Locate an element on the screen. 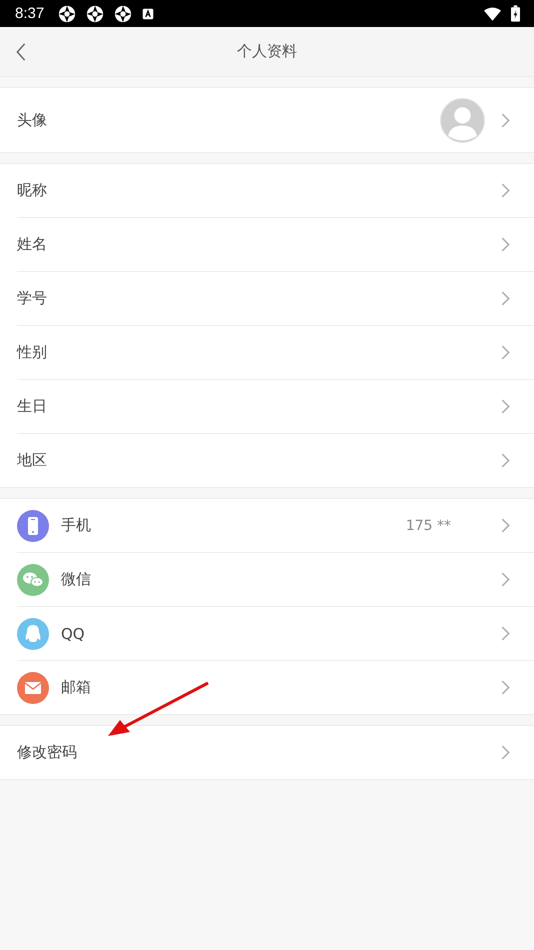 This screenshot has width=534, height=950. list-row: 地区 is located at coordinates (275, 460).